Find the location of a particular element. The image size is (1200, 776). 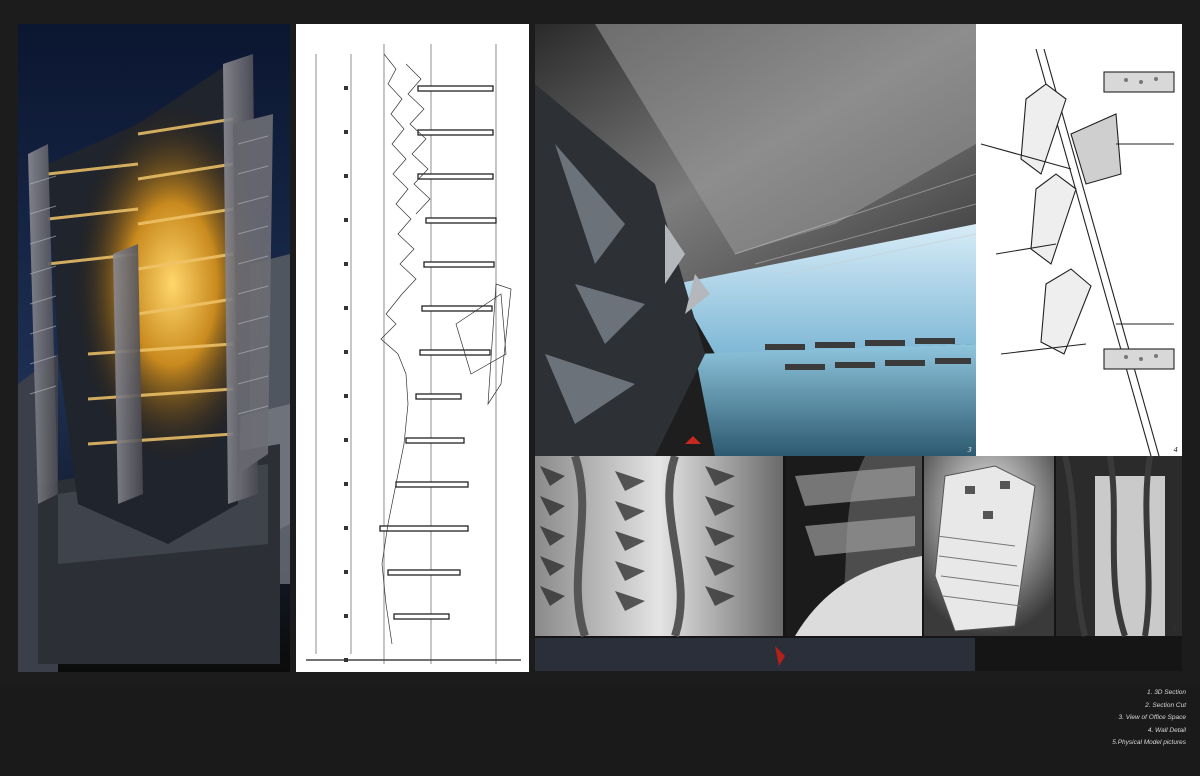

caption-item-1: 1. 3D Section is located at coordinates (1166, 692).